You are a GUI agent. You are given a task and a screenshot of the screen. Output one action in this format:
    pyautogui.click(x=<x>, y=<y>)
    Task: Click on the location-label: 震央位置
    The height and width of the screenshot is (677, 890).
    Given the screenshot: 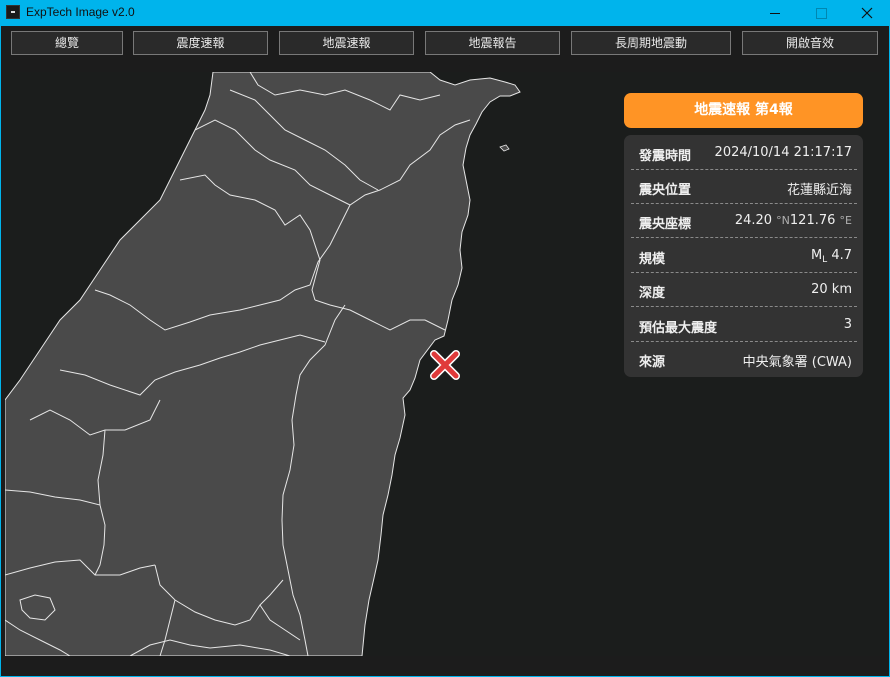 What is the action you would take?
    pyautogui.click(x=665, y=190)
    